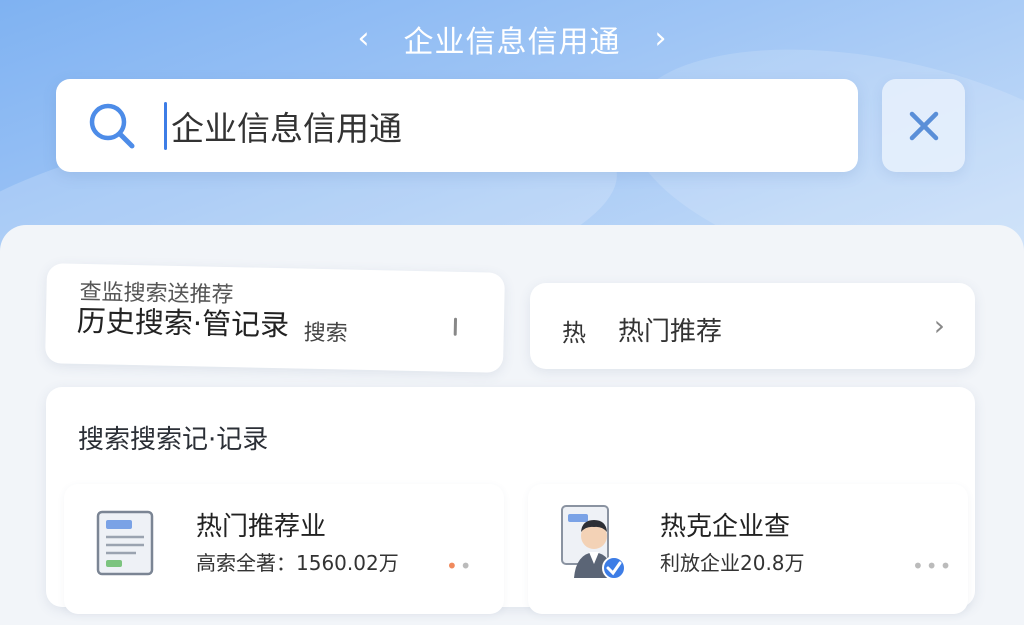 This screenshot has width=1024, height=625. I want to click on history-title: 历史搜索·管记录, so click(183, 323).